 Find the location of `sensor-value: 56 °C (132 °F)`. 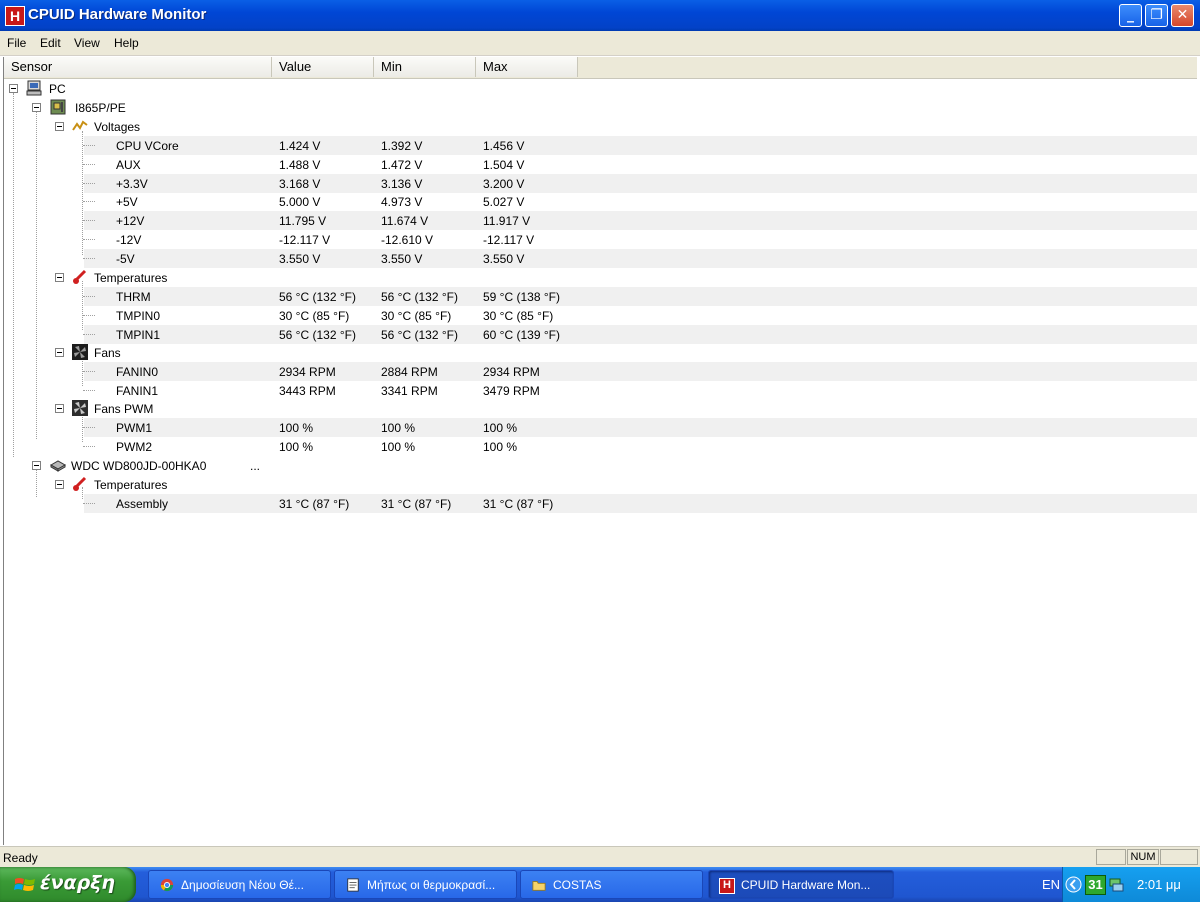

sensor-value: 56 °C (132 °F) is located at coordinates (317, 334).